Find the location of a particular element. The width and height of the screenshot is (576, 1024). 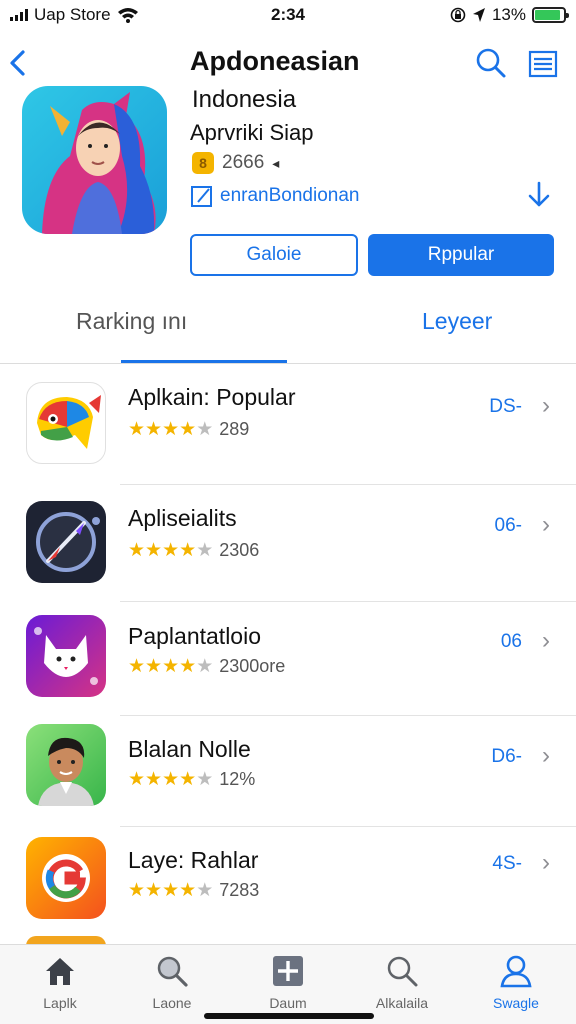

item-action: 06 is located at coordinates (511, 642).